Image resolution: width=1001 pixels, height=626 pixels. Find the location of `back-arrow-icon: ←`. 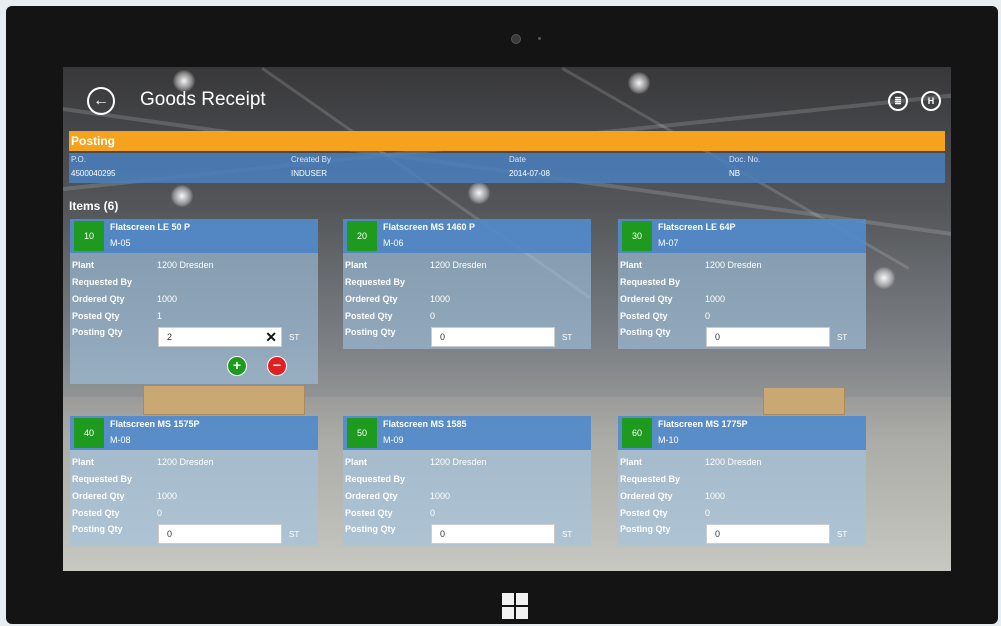

back-arrow-icon: ← is located at coordinates (101, 101).